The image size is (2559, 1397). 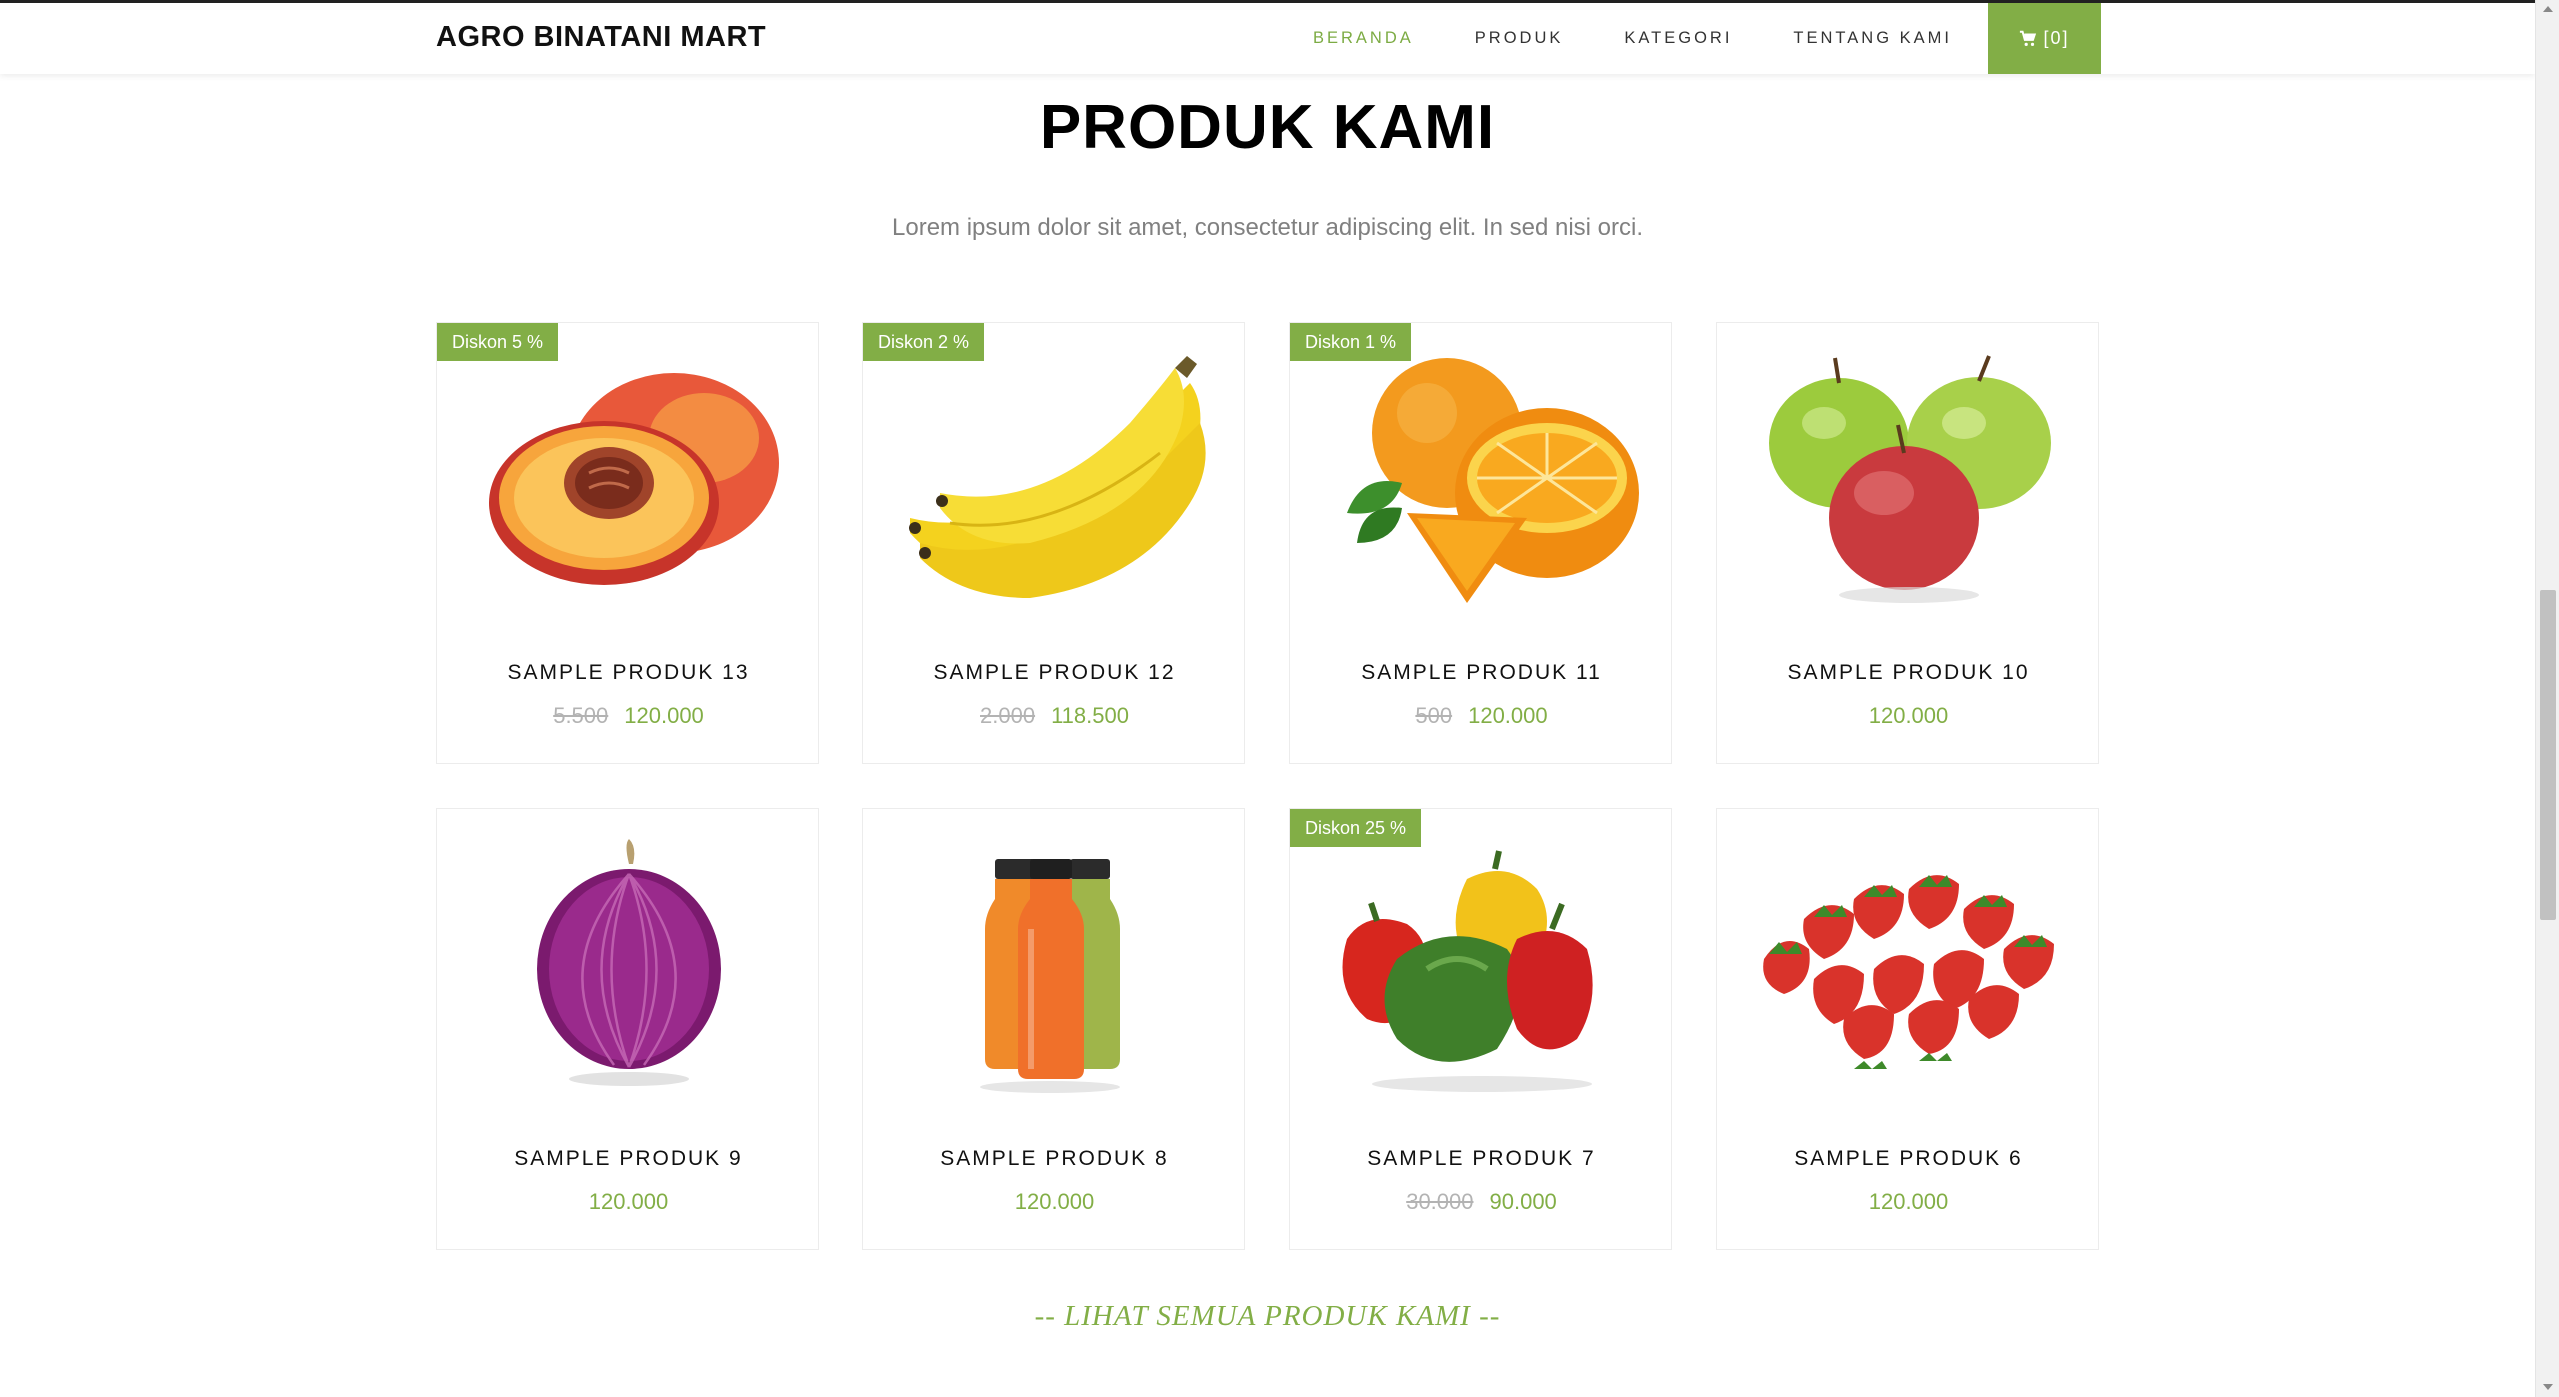 I want to click on product-card: Diskon 25 % SAMPLE PRODUK 7 30.000 90.000, so click(x=1480, y=1029).